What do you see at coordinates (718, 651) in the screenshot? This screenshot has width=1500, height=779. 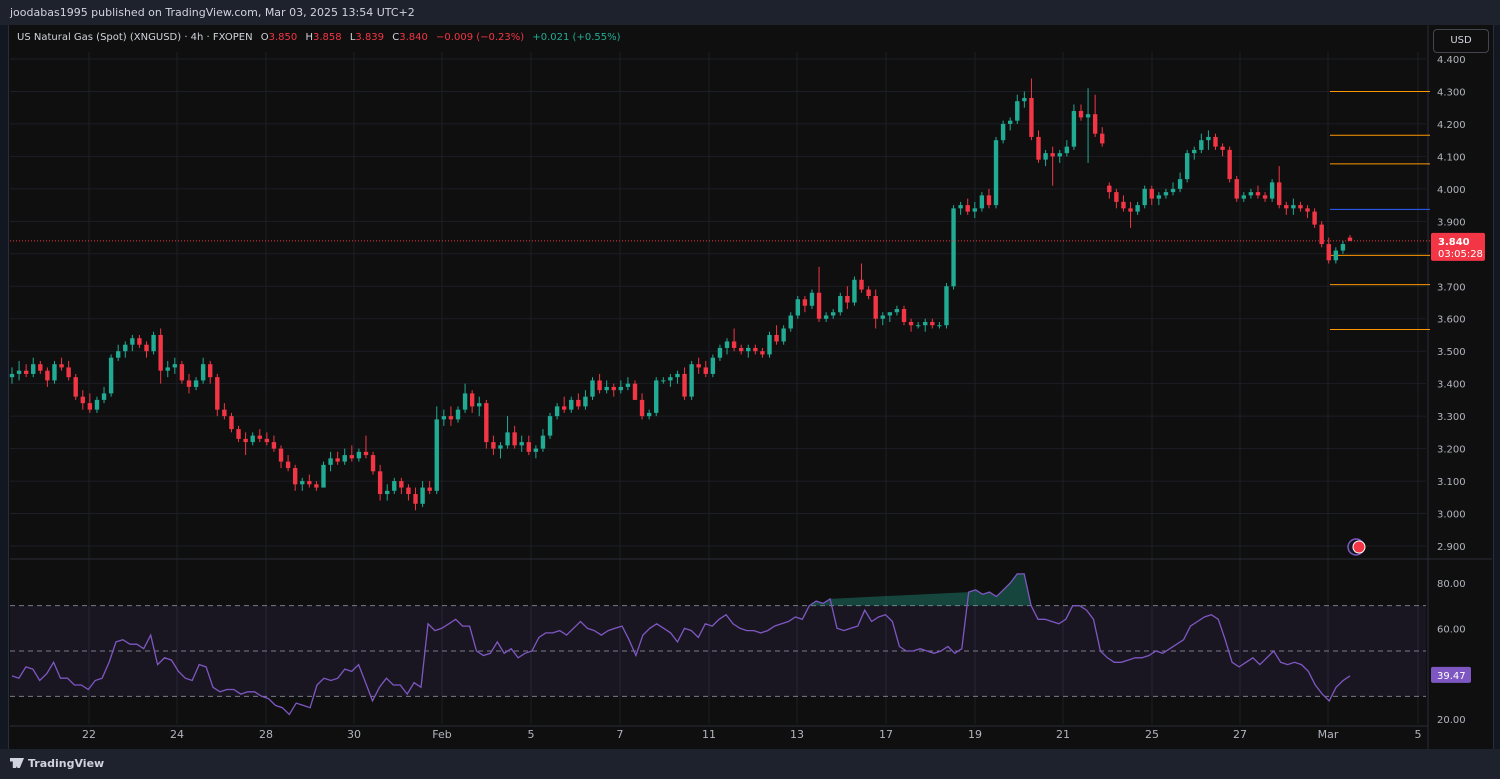 I see `rsi-band-background` at bounding box center [718, 651].